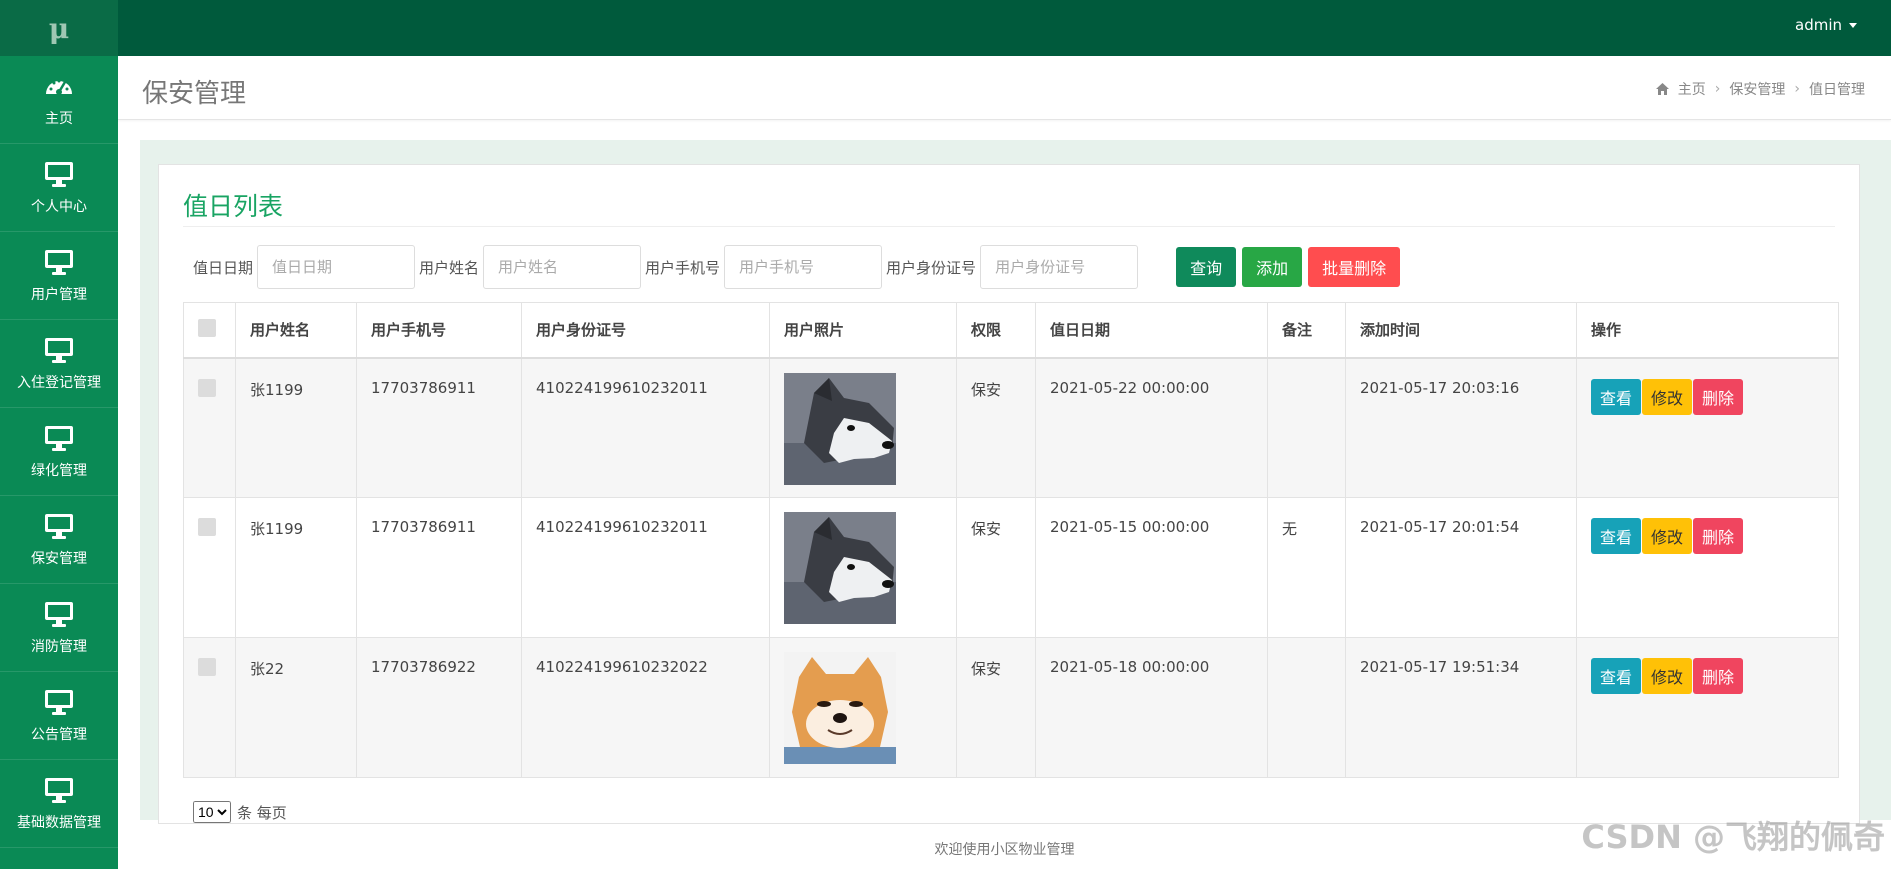 The width and height of the screenshot is (1891, 869). Describe the element at coordinates (1461, 330) in the screenshot. I see `column-header: 添加时间` at that location.